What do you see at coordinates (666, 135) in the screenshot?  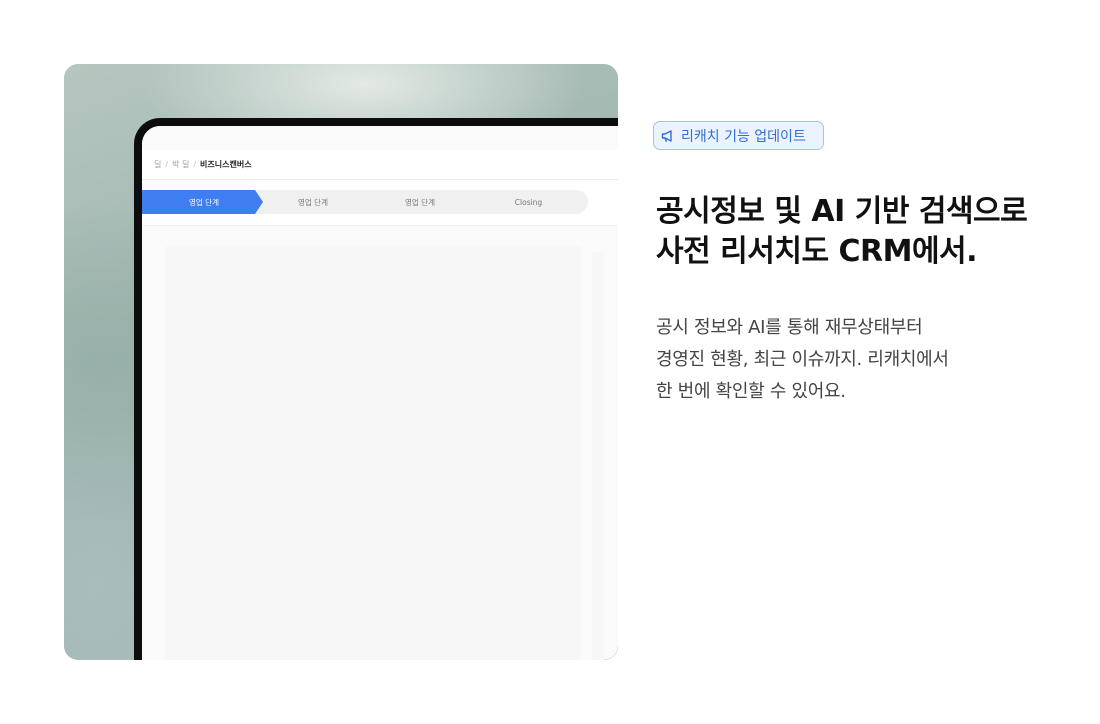 I see `megaphone-icon` at bounding box center [666, 135].